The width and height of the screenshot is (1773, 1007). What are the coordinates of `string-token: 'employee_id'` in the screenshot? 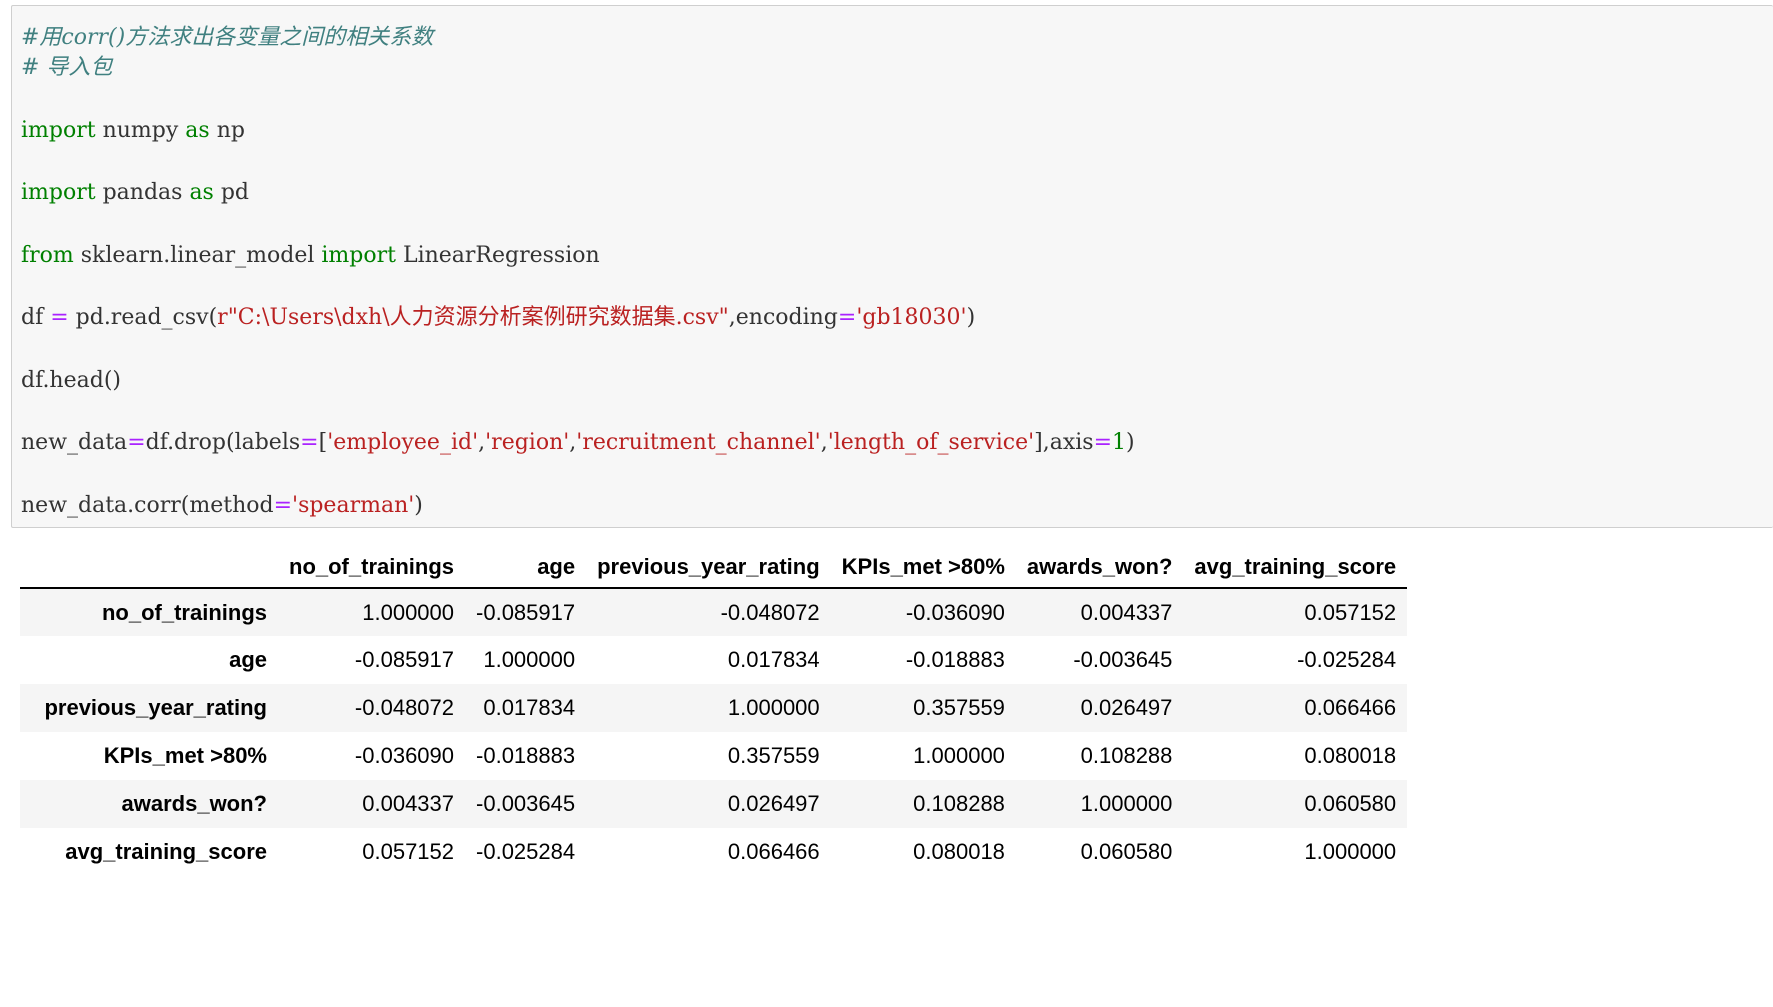 It's located at (403, 442).